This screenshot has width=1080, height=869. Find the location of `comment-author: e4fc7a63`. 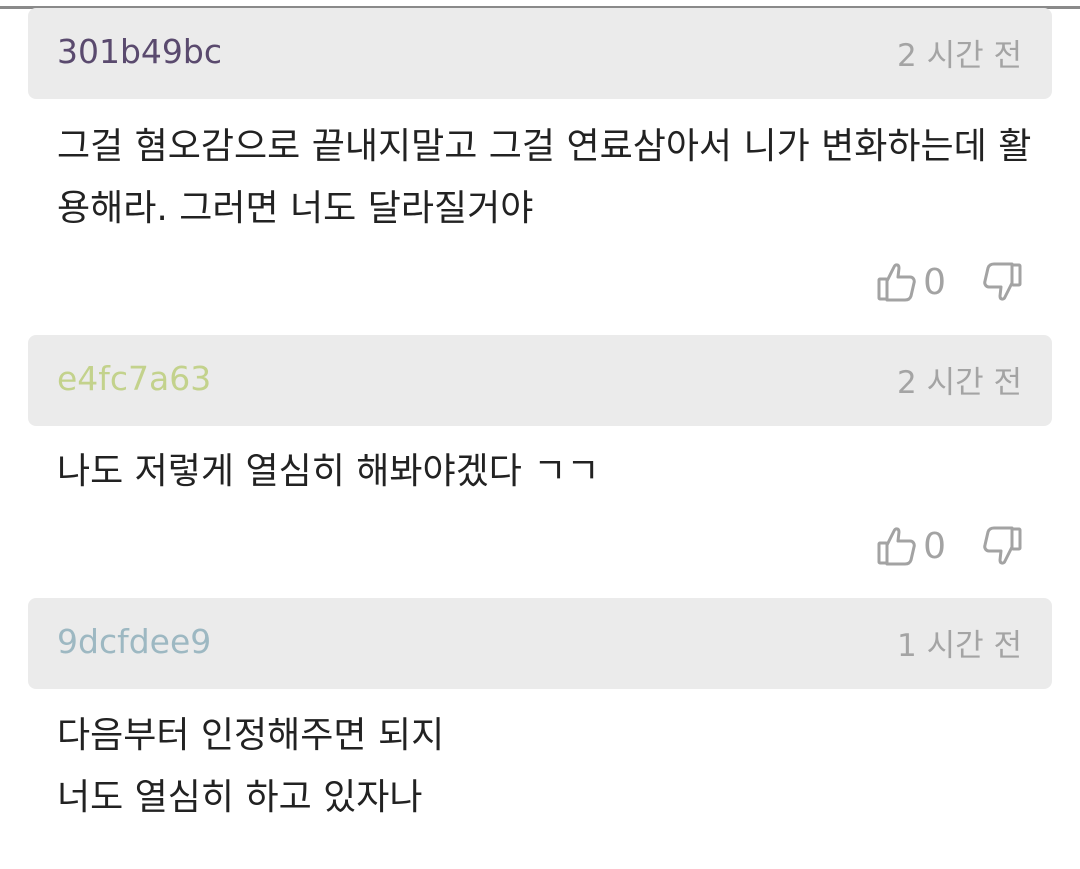

comment-author: e4fc7a63 is located at coordinates (134, 378).